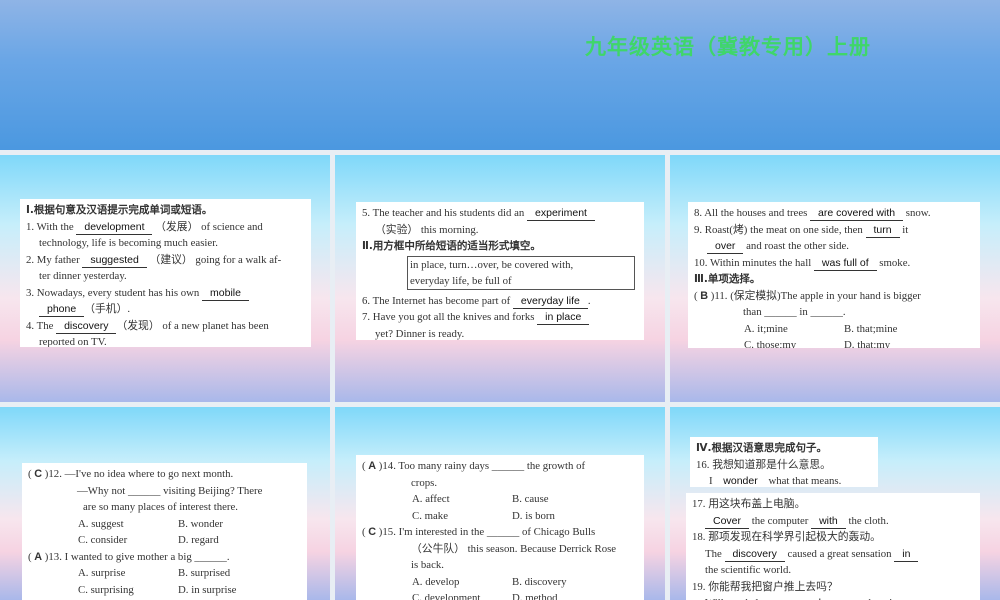 The height and width of the screenshot is (600, 1000). Describe the element at coordinates (539, 581) in the screenshot. I see `answer-option: B. discovery` at that location.